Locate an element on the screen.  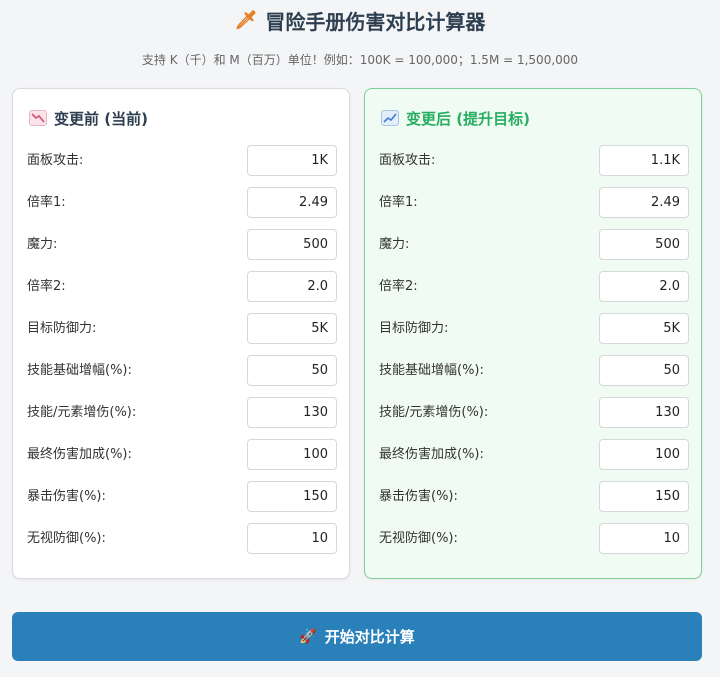
chart-decreasing-icon is located at coordinates (38, 118).